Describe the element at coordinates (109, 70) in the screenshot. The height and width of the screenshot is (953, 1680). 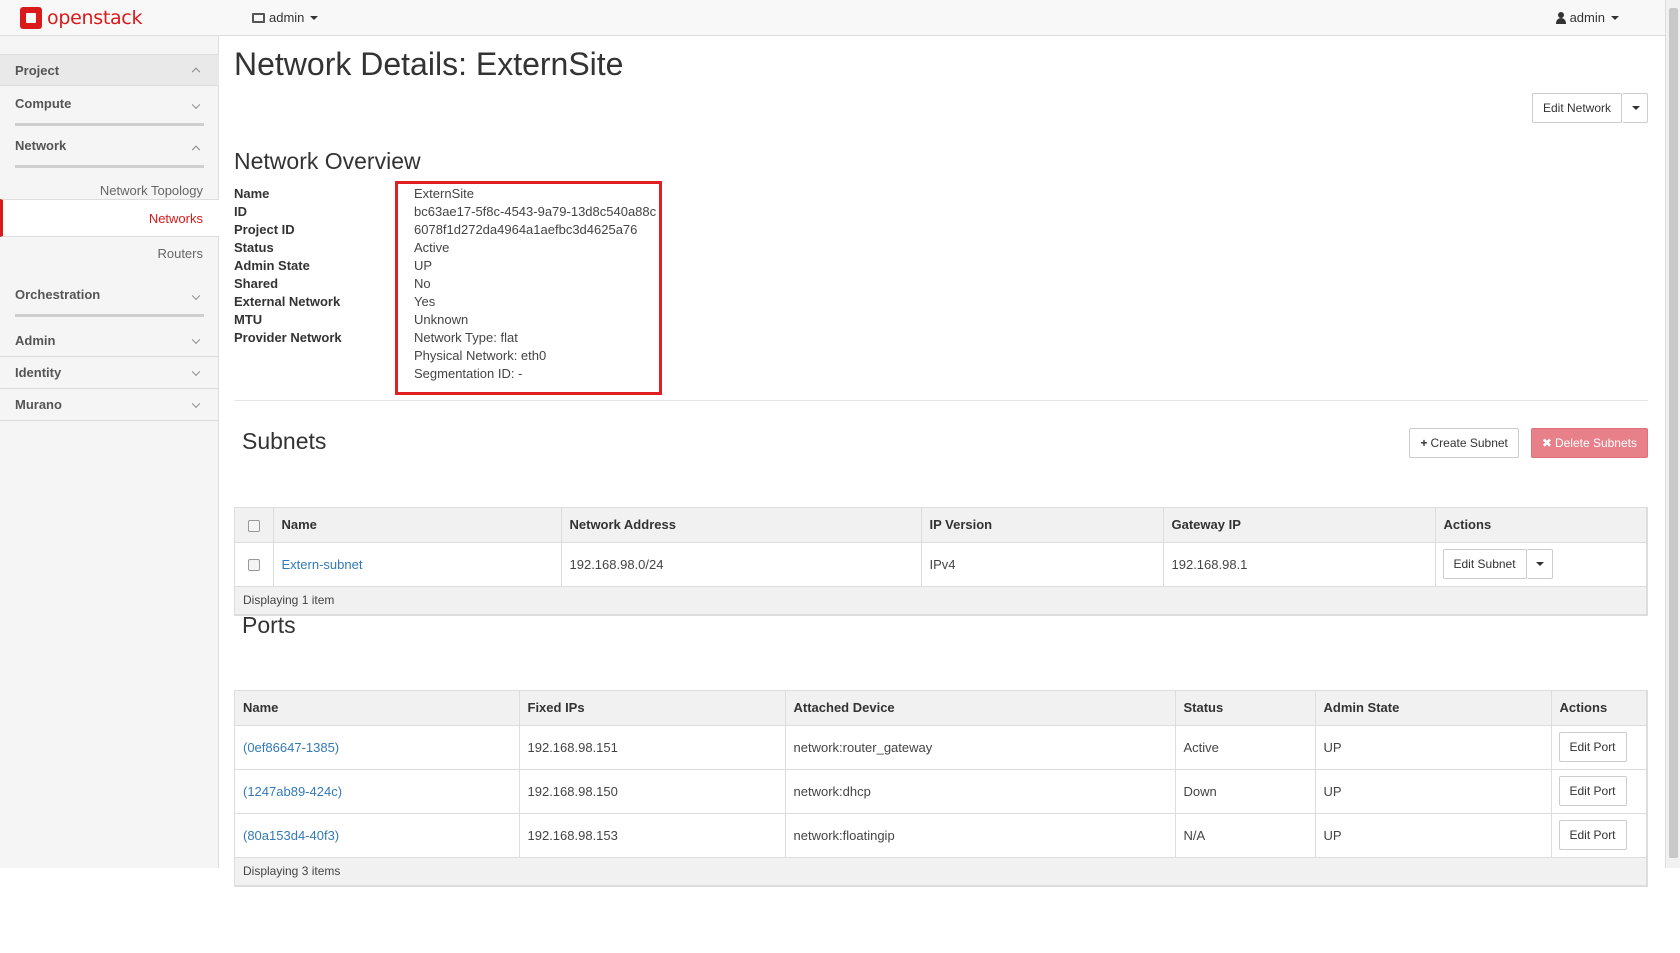
I see `sidebar-section-project: Project` at that location.